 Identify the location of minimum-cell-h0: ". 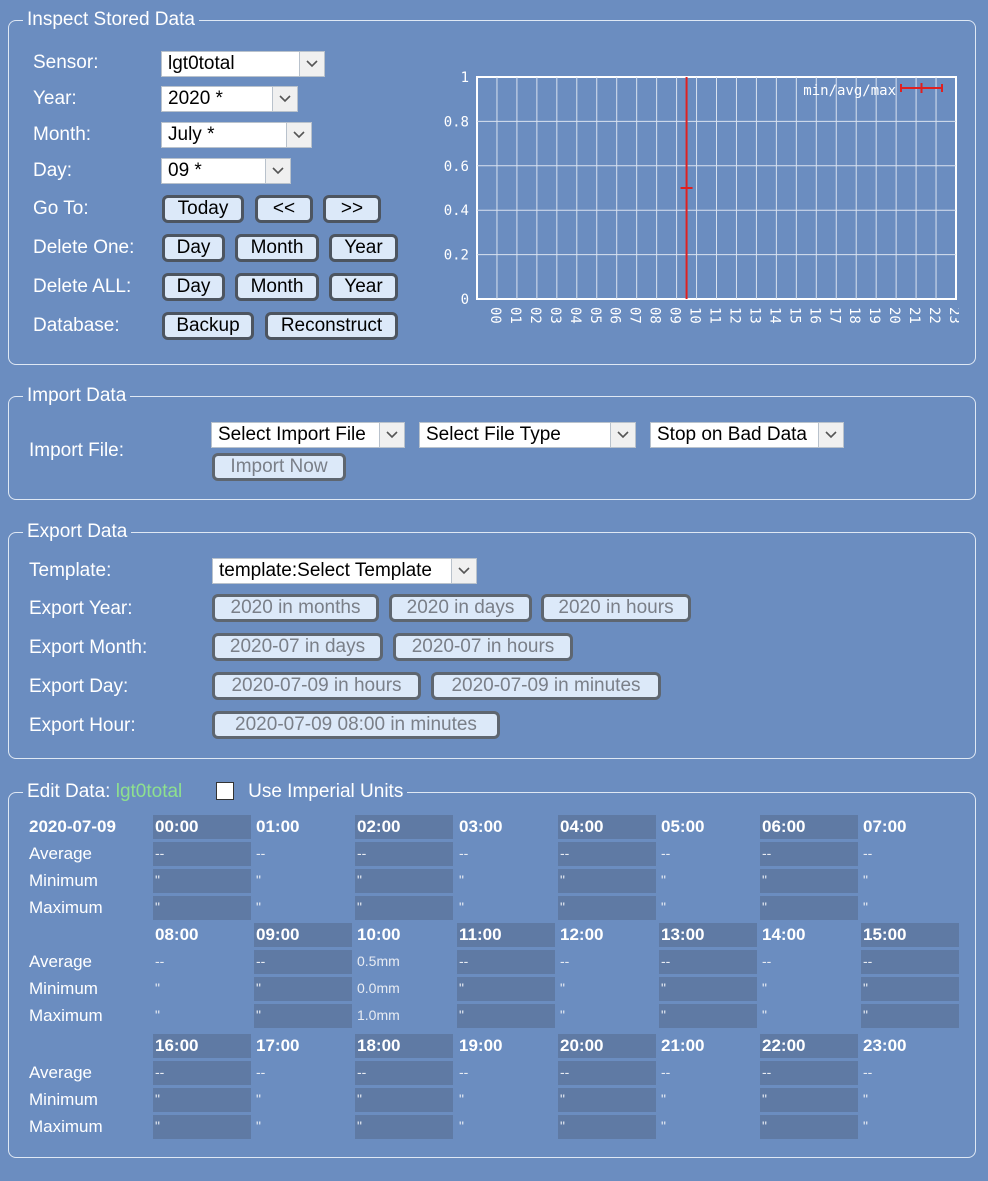
(202, 881).